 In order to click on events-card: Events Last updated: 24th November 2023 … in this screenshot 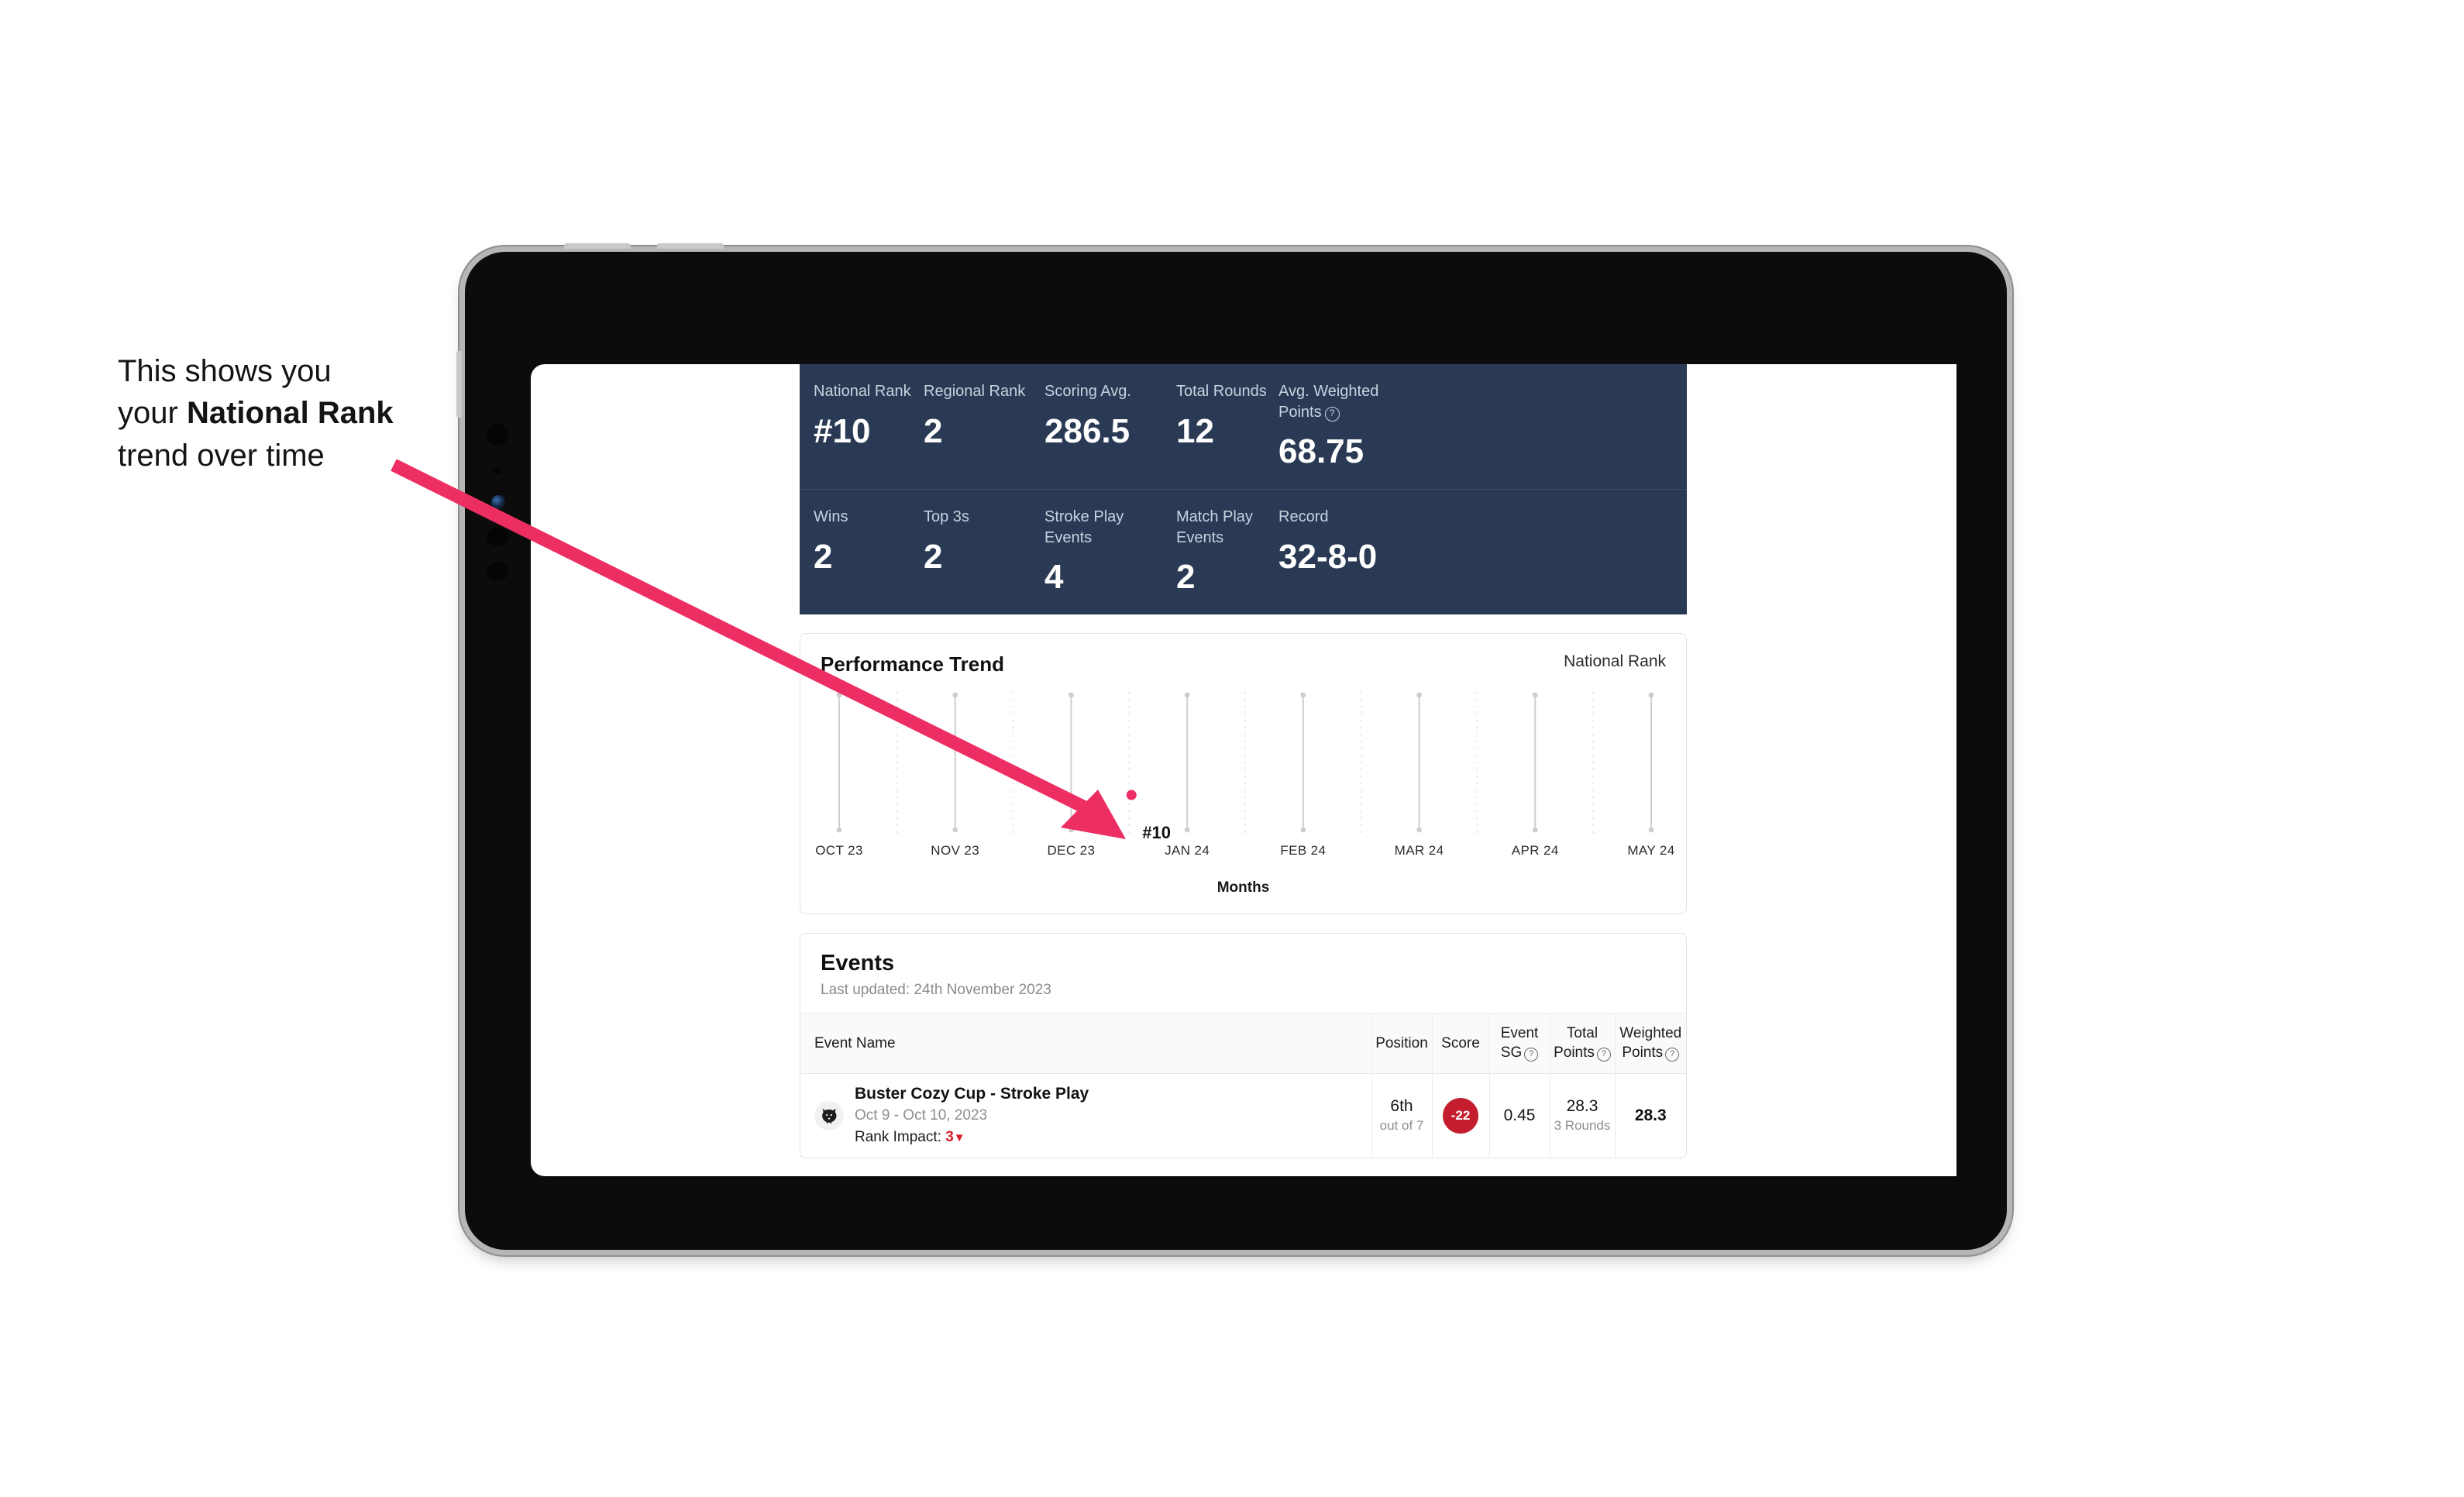, I will do `click(1243, 1045)`.